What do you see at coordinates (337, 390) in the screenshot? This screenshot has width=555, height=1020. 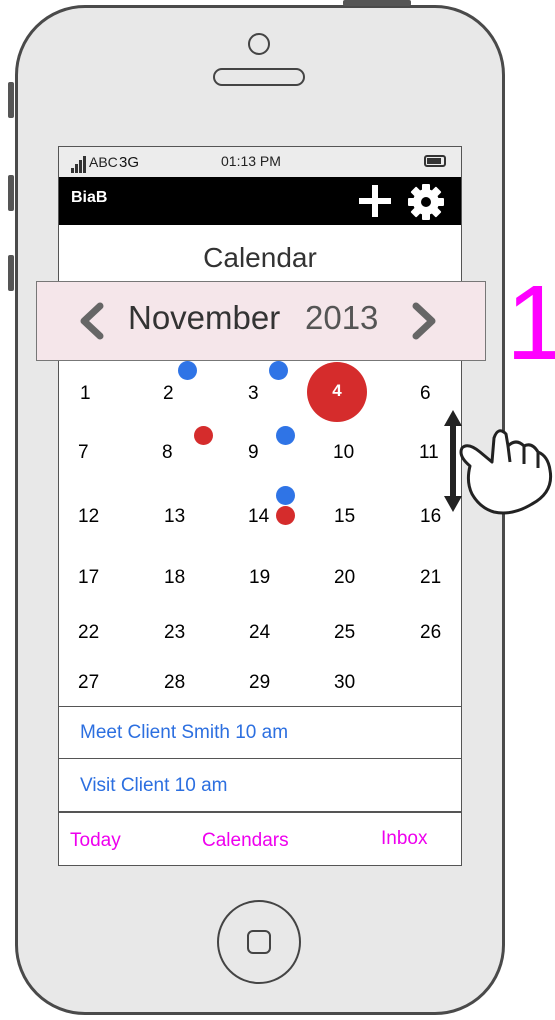 I see `selected-day-number: 4` at bounding box center [337, 390].